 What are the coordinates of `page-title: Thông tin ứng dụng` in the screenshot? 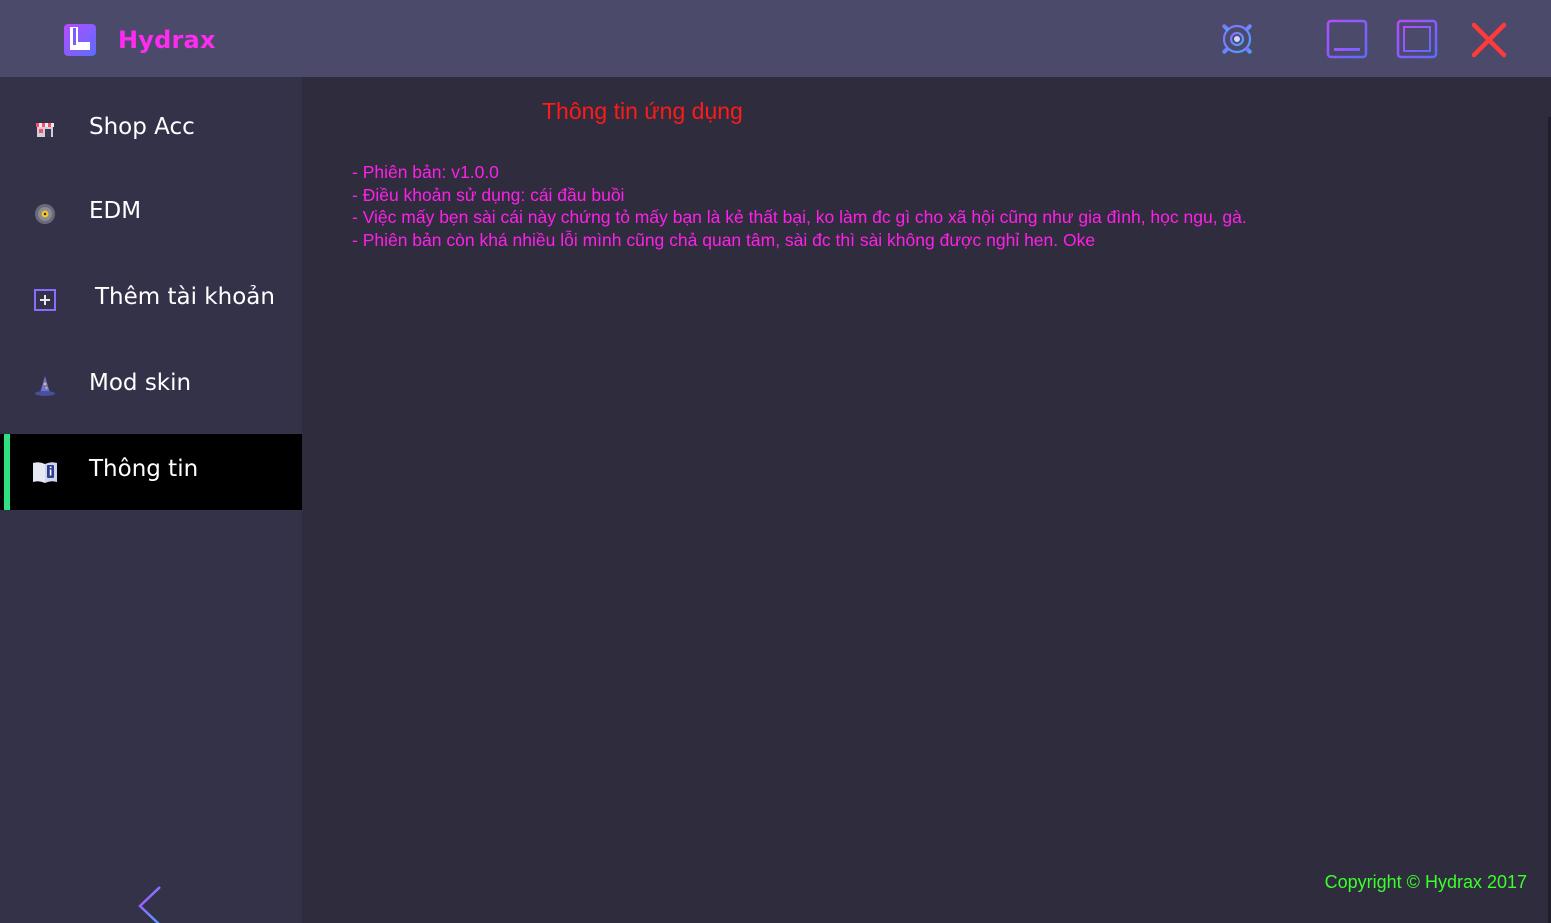 It's located at (642, 111).